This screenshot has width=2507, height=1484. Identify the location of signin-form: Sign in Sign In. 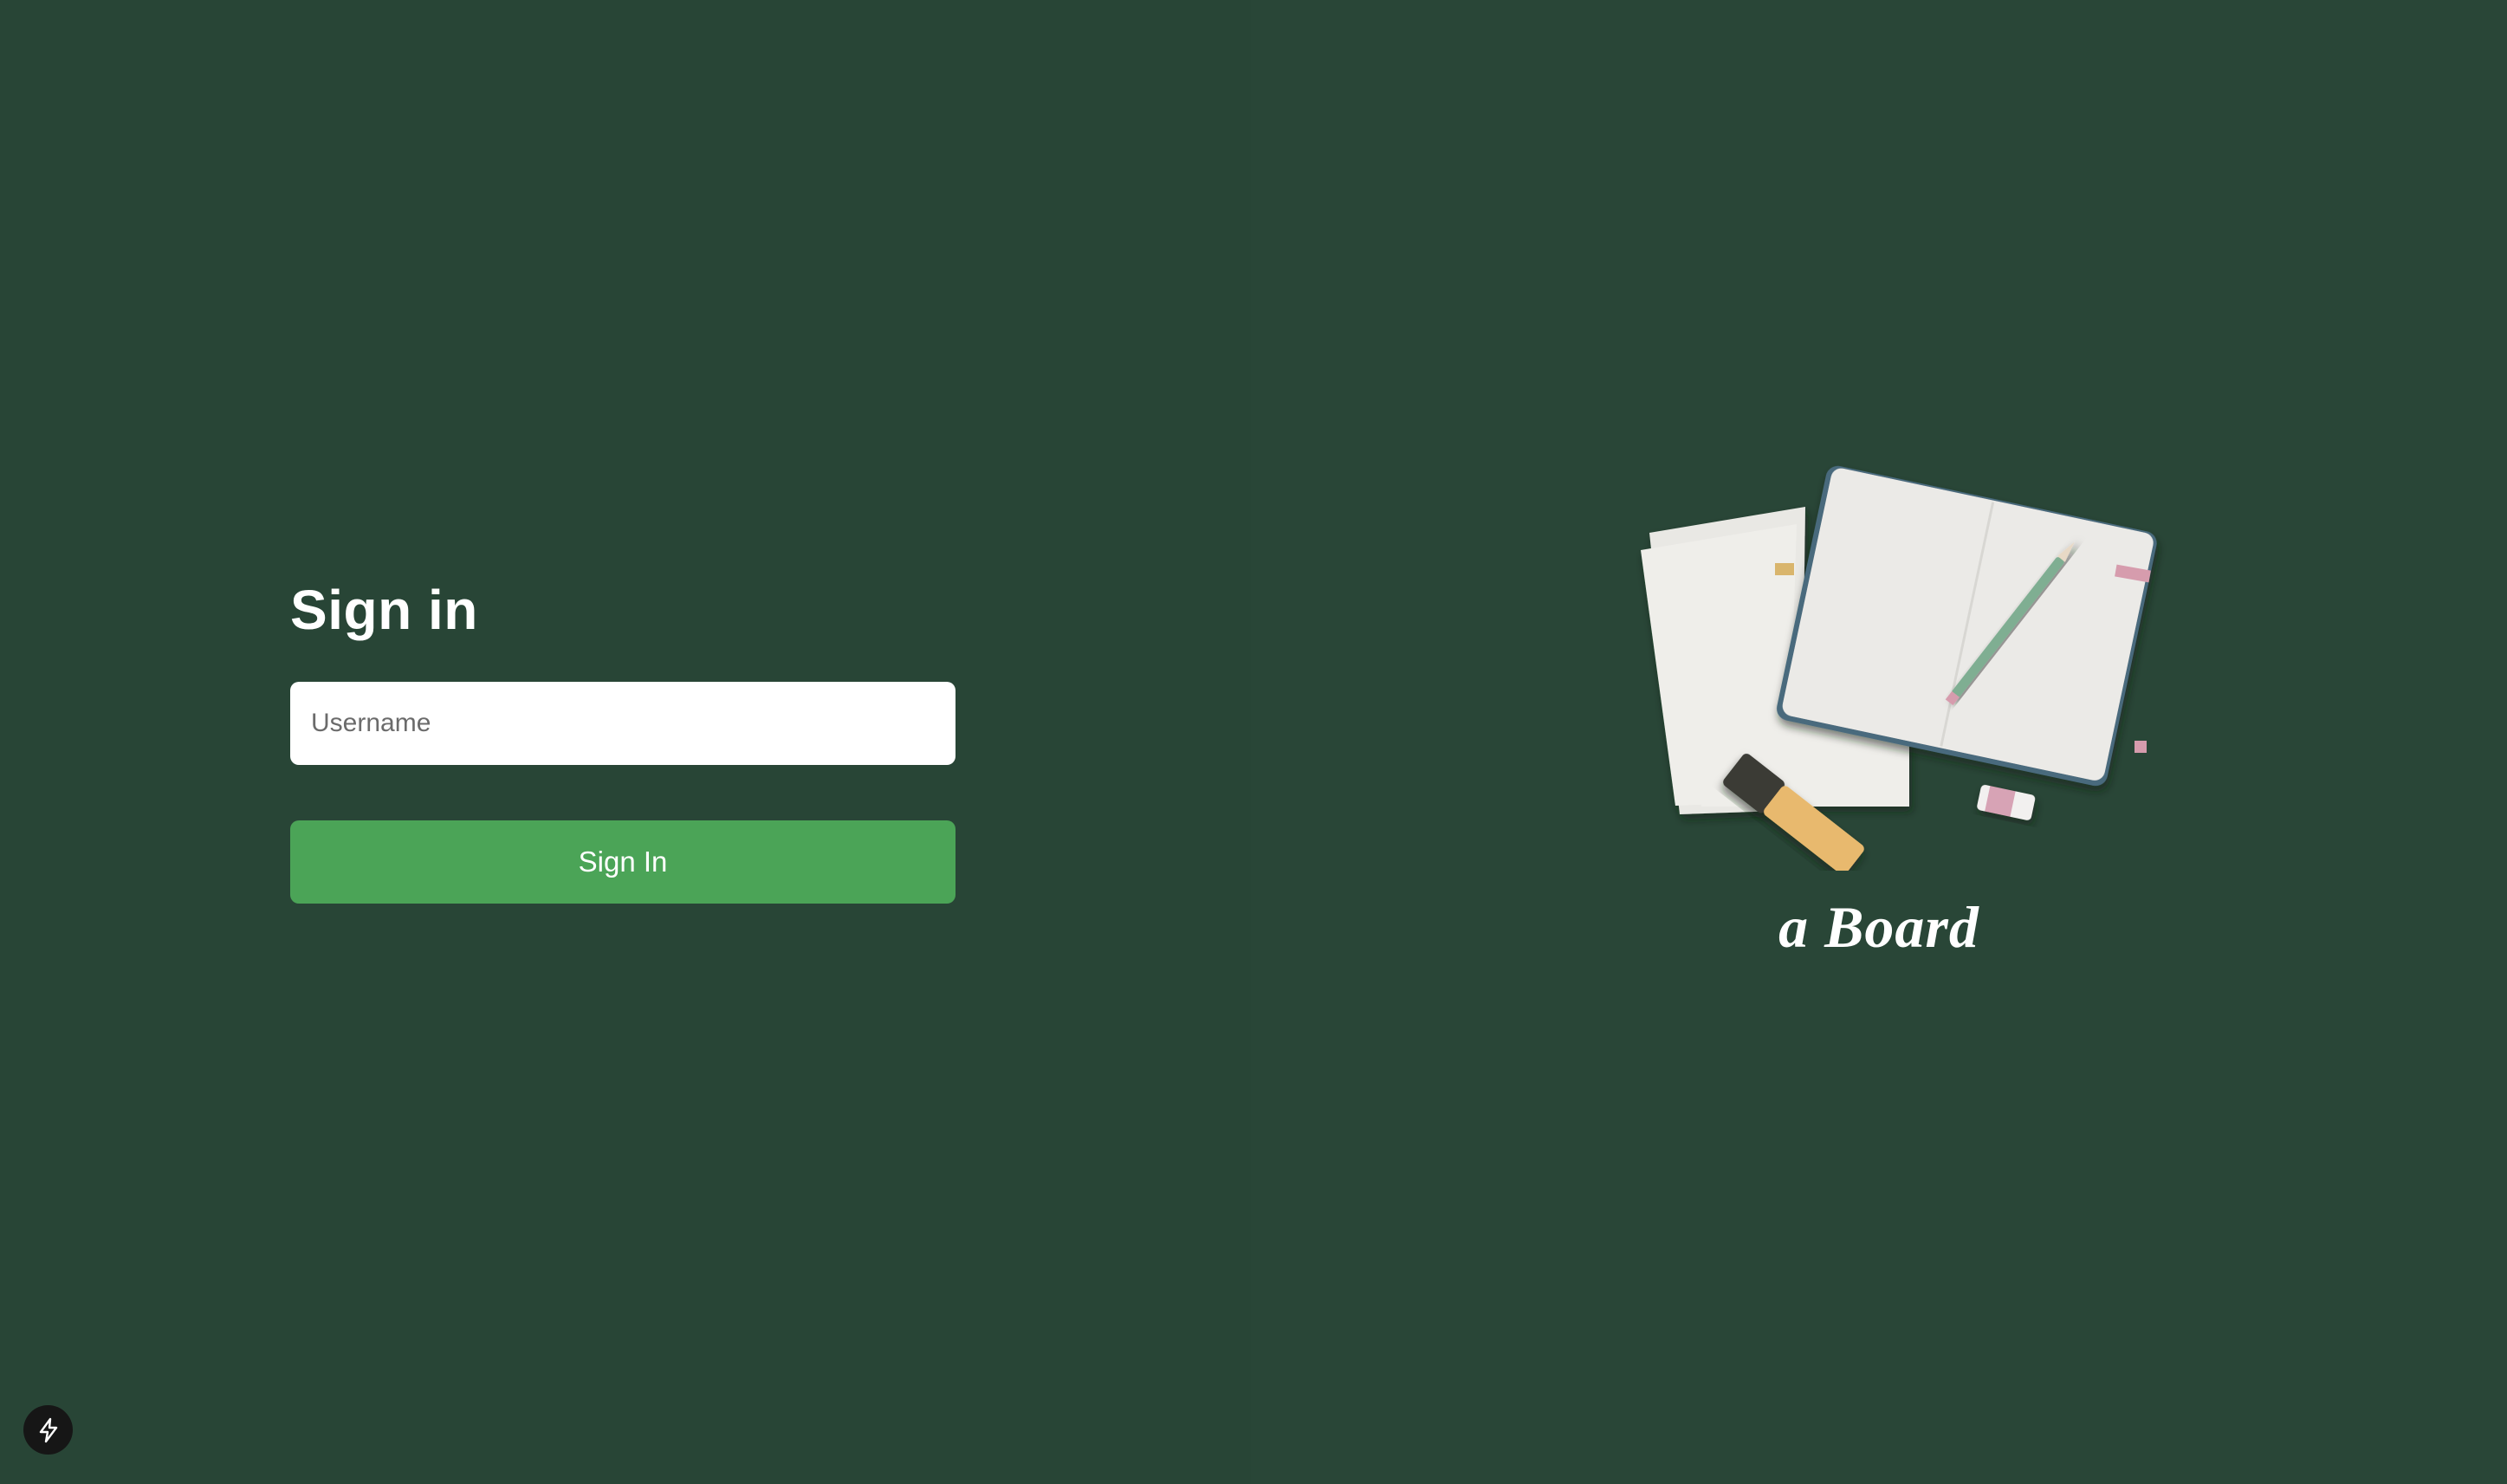
(623, 740).